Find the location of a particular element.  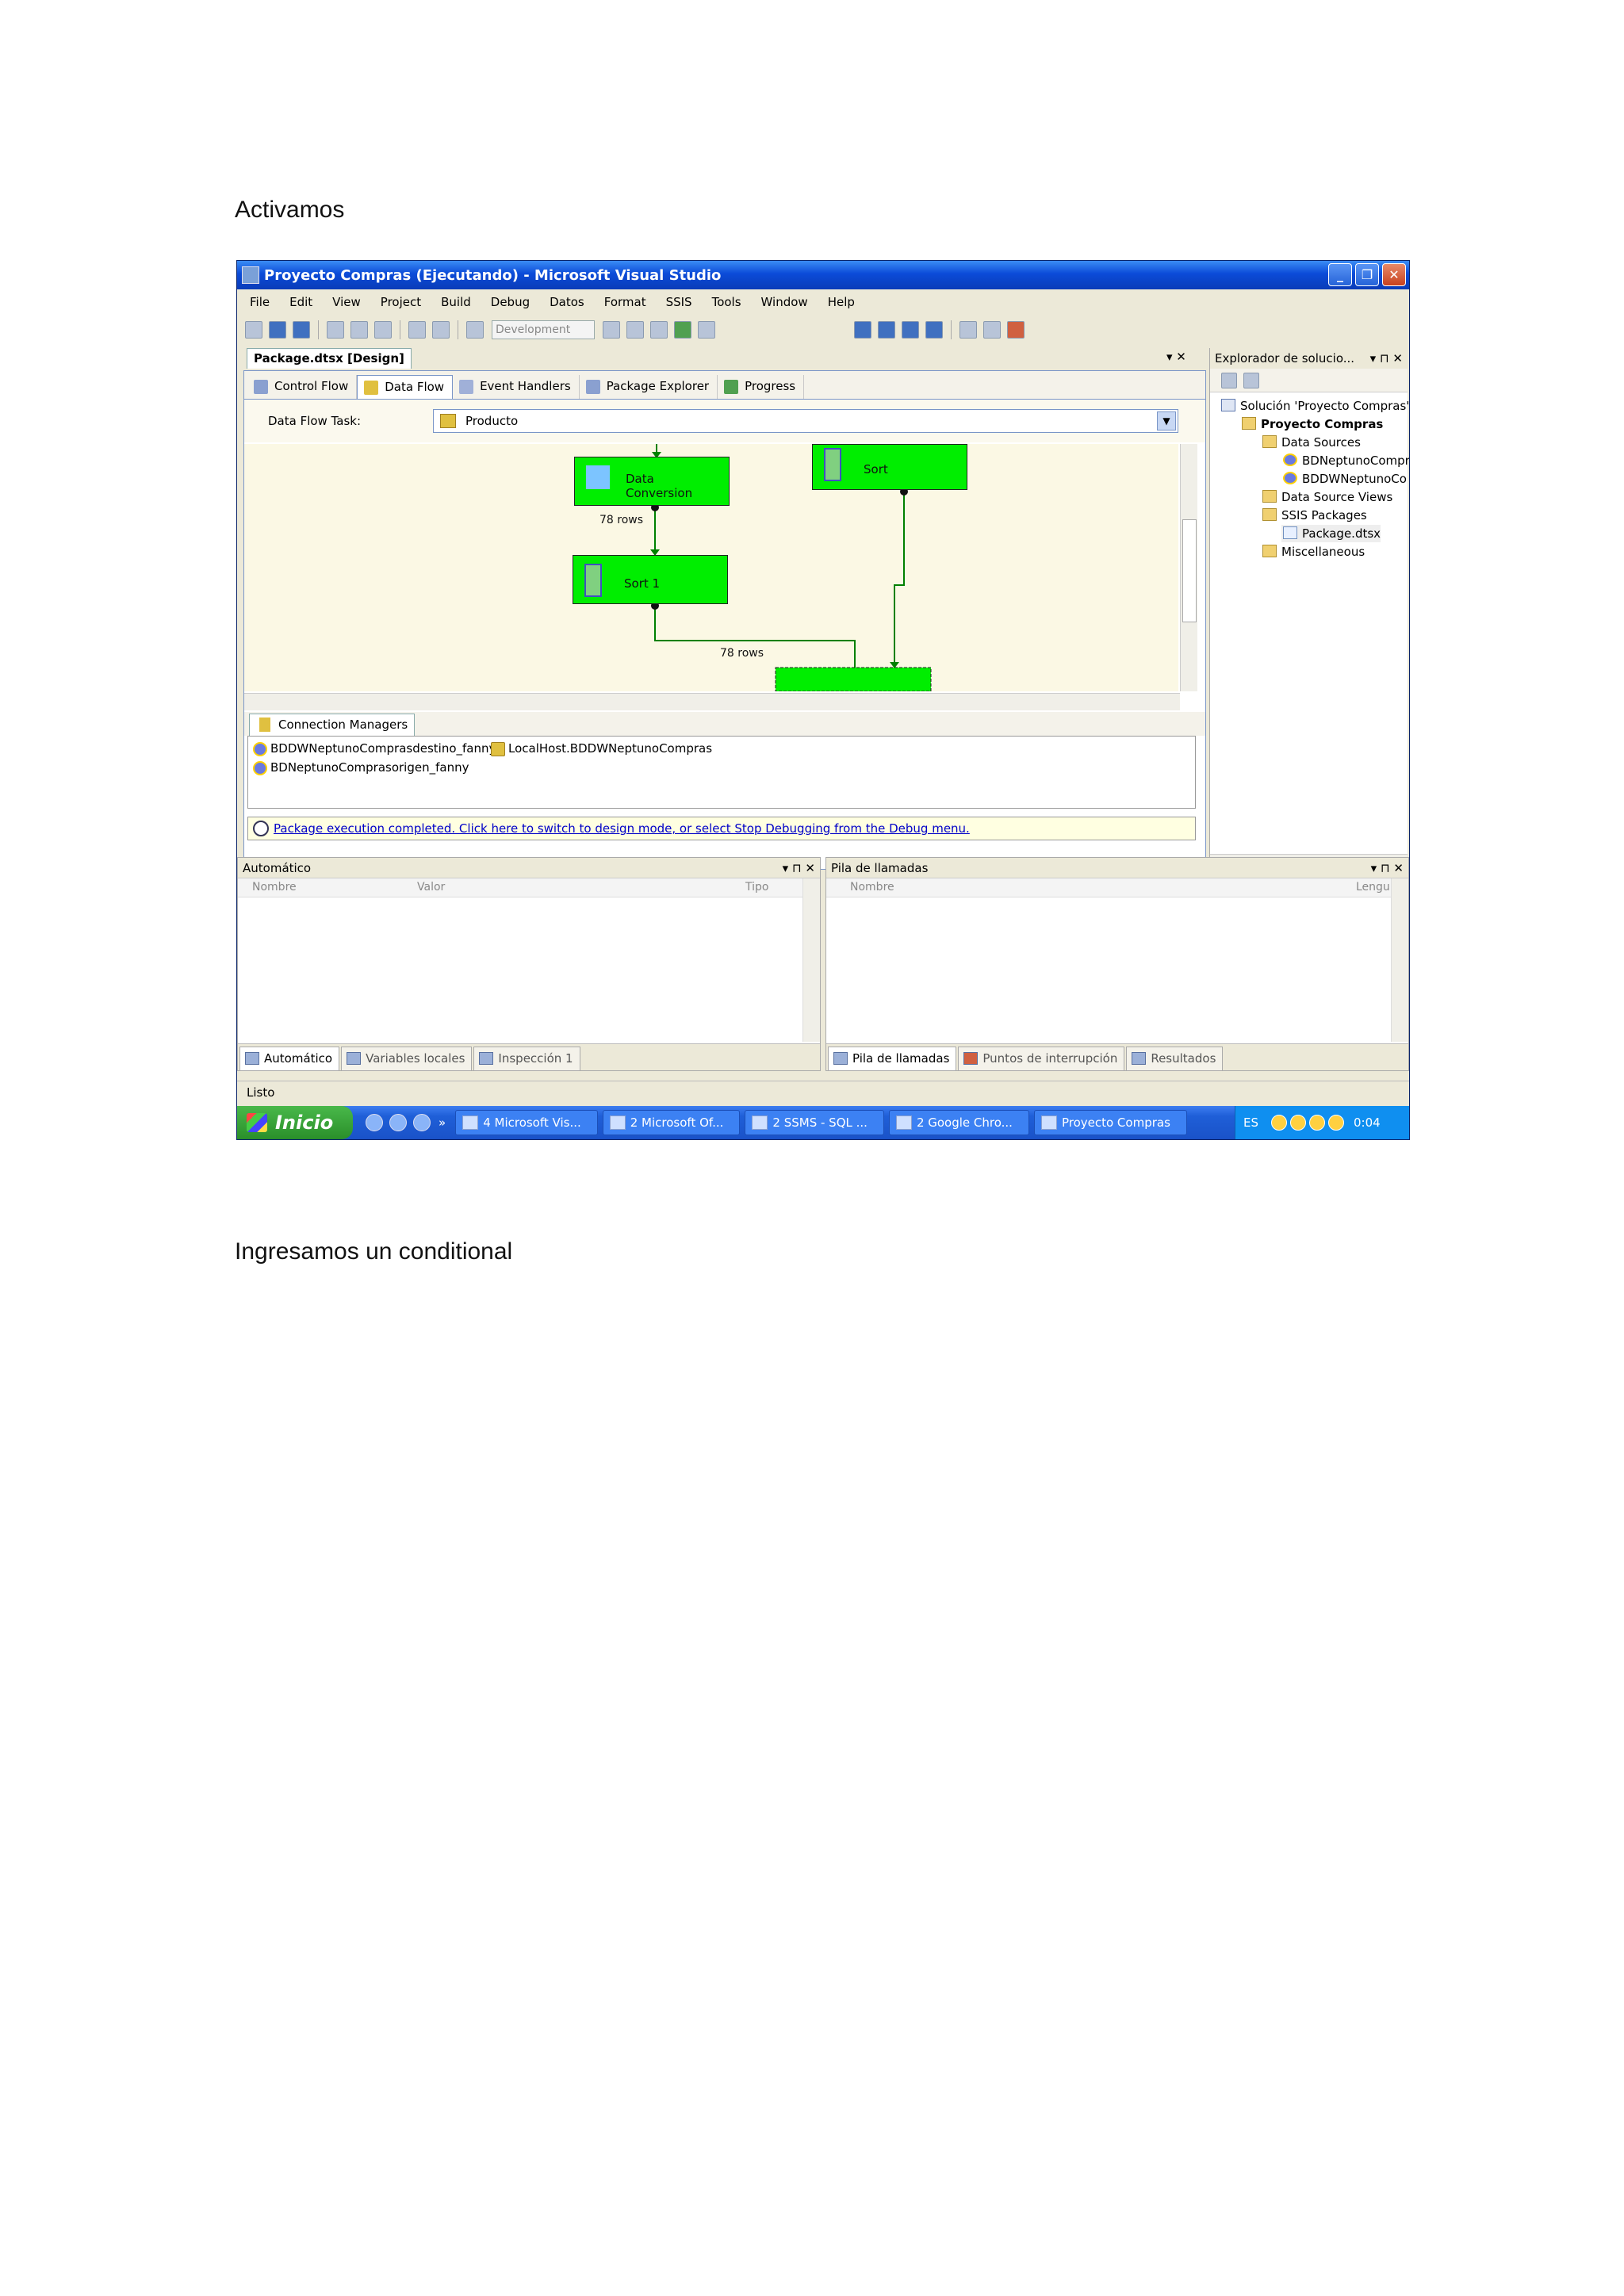

tab-inspeccion: Inspección 1 is located at coordinates (526, 1059).